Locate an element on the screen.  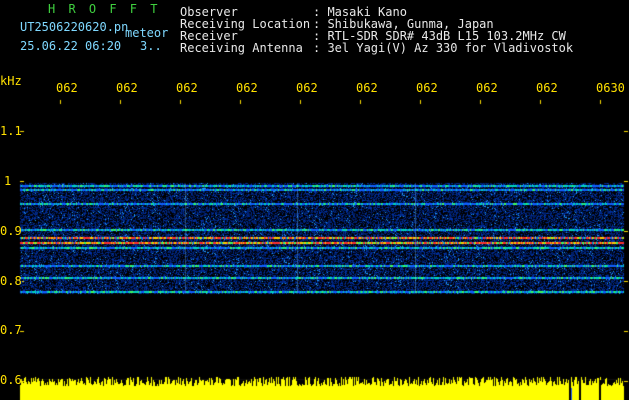
datetime-label: 25.06.22 06:20 is located at coordinates (71, 46).